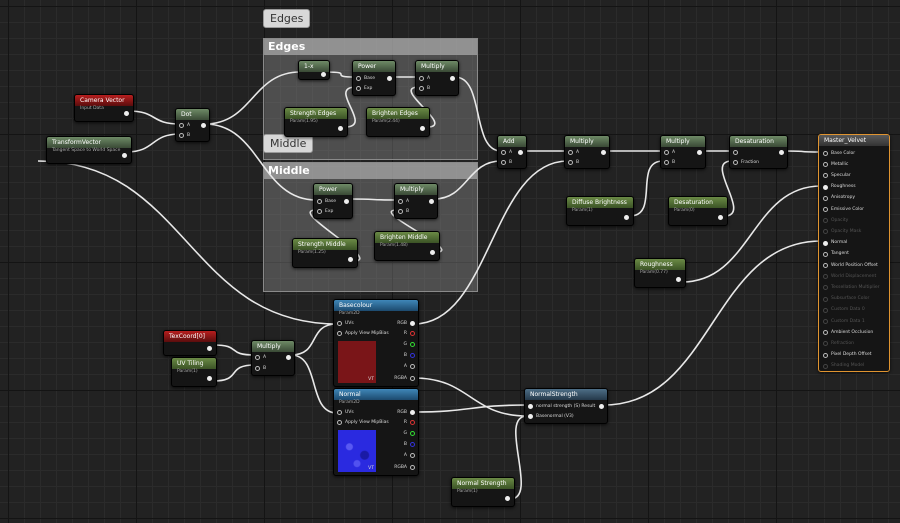  Describe the element at coordinates (192, 125) in the screenshot. I see `node-dot: Dot A B` at that location.